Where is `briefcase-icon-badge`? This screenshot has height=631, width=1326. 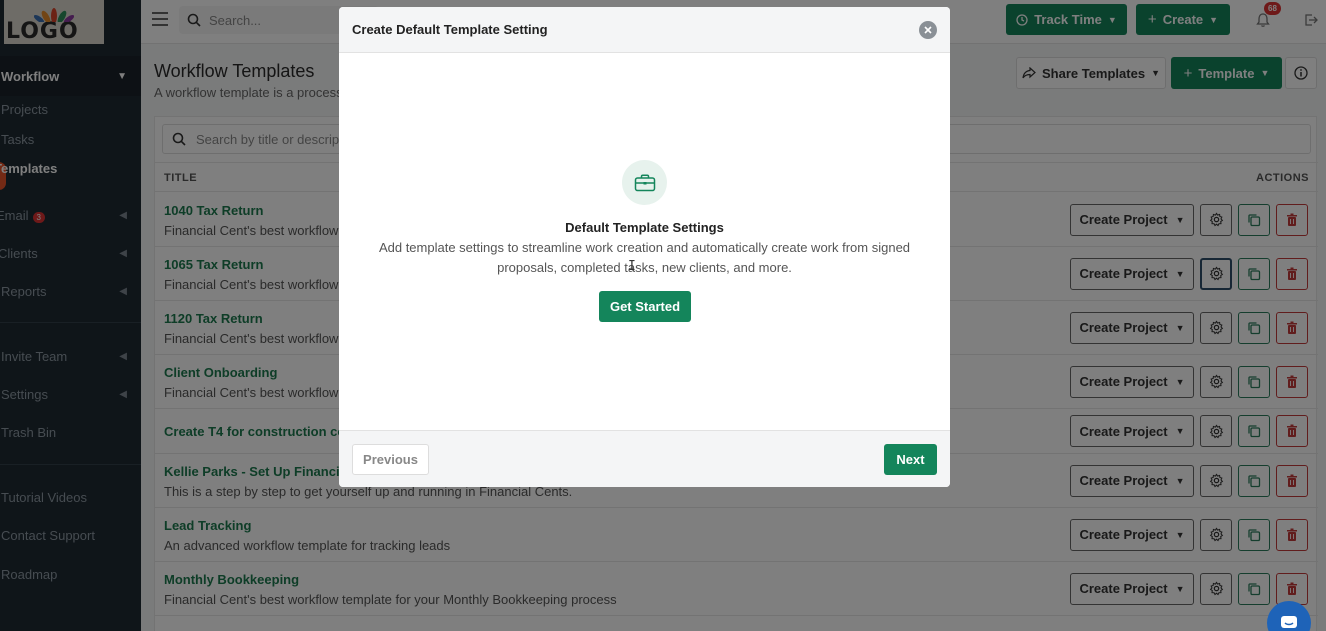
briefcase-icon-badge is located at coordinates (644, 182).